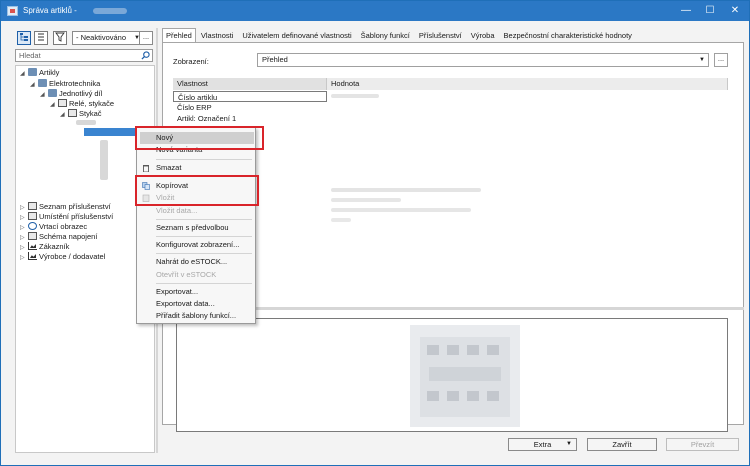  Describe the element at coordinates (296, 35) in the screenshot. I see `tab-user-defined-properties: Uživatelem definované vlastnosti` at that location.